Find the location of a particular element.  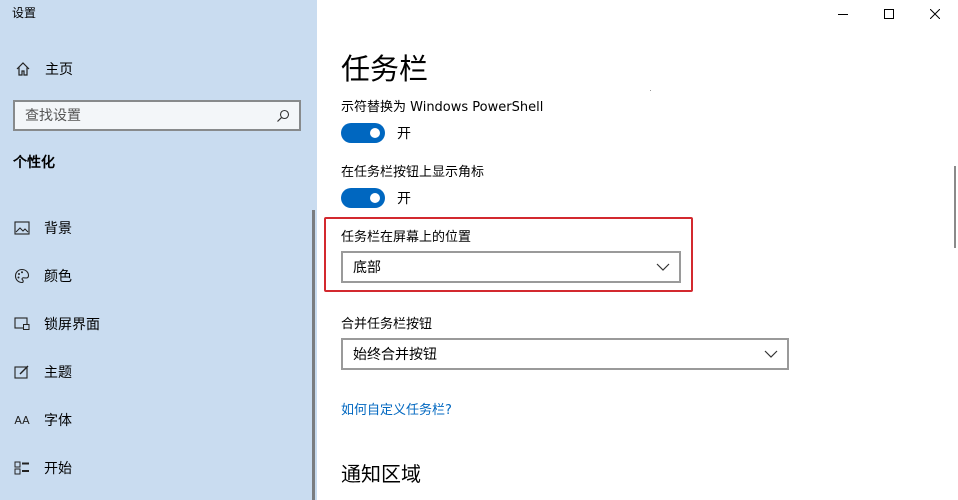

badges-toggle is located at coordinates (363, 198).